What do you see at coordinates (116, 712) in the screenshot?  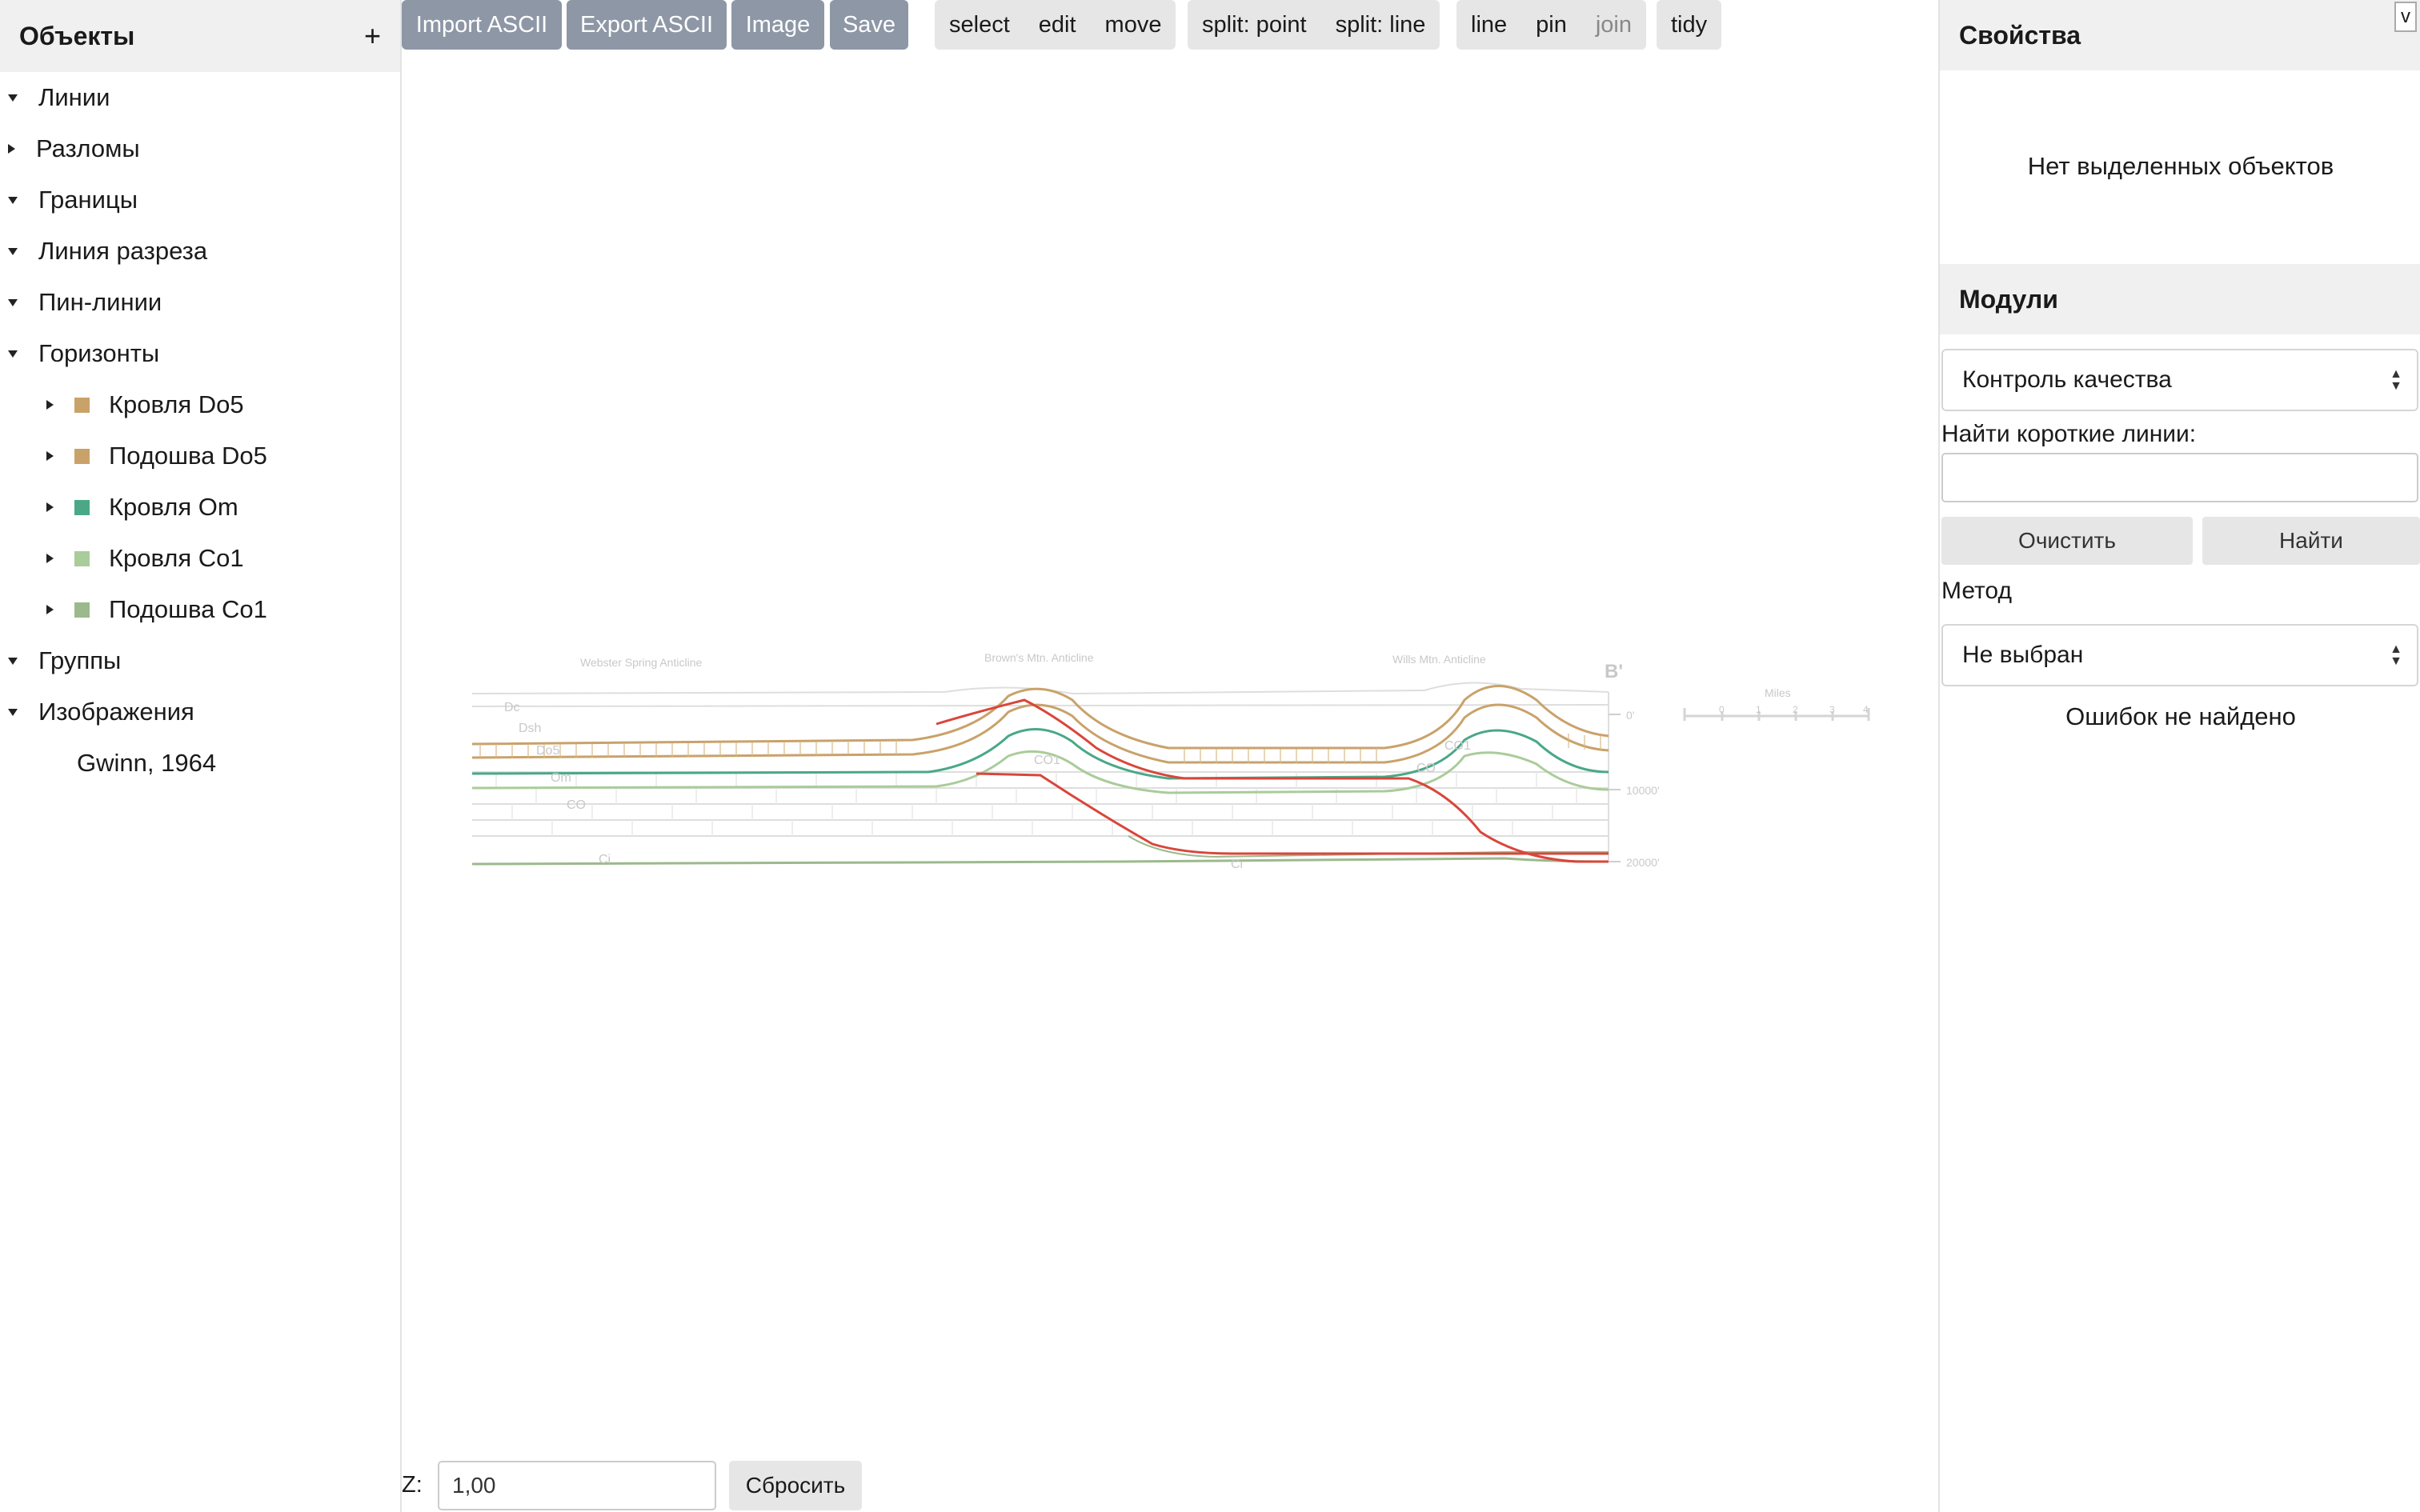 I see `tree-item-label: Изображения` at bounding box center [116, 712].